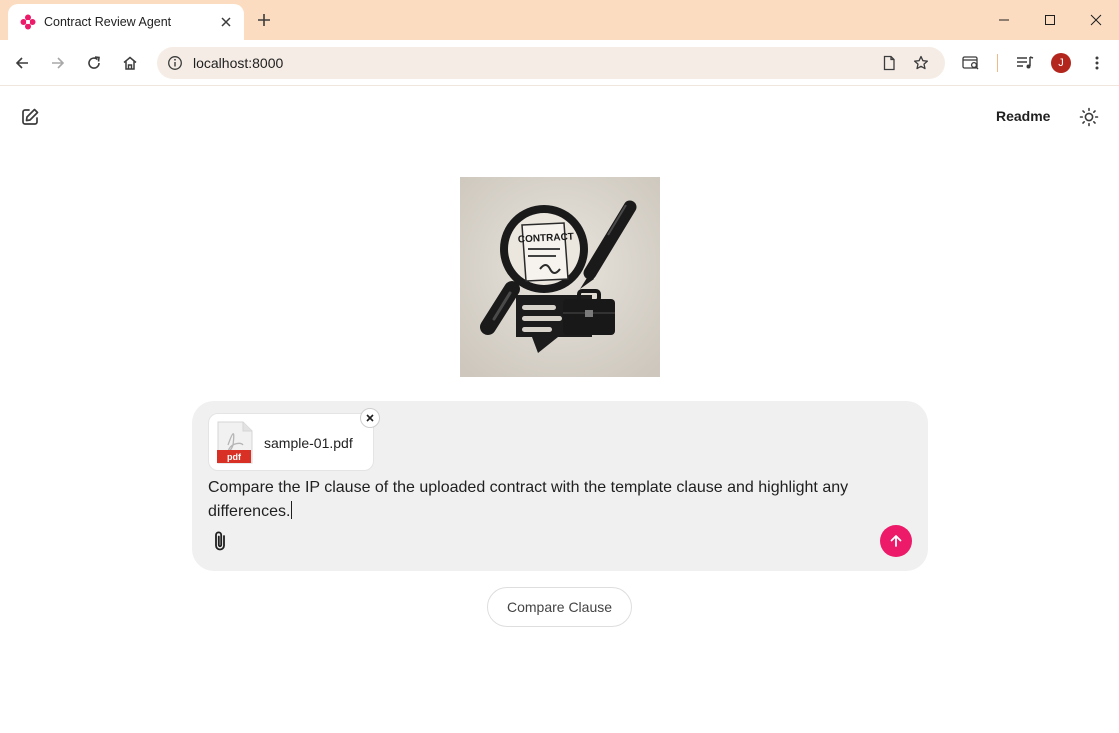  I want to click on arrow-up-icon, so click(896, 541).